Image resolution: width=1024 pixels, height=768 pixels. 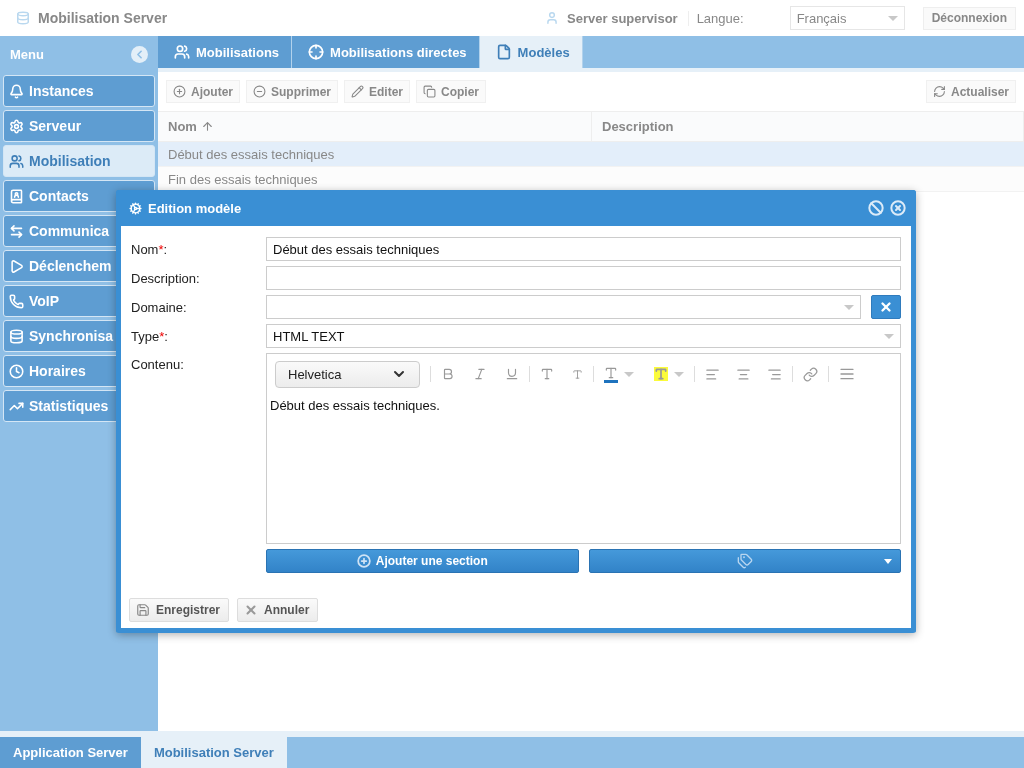 What do you see at coordinates (430, 91) in the screenshot?
I see `copy-icon` at bounding box center [430, 91].